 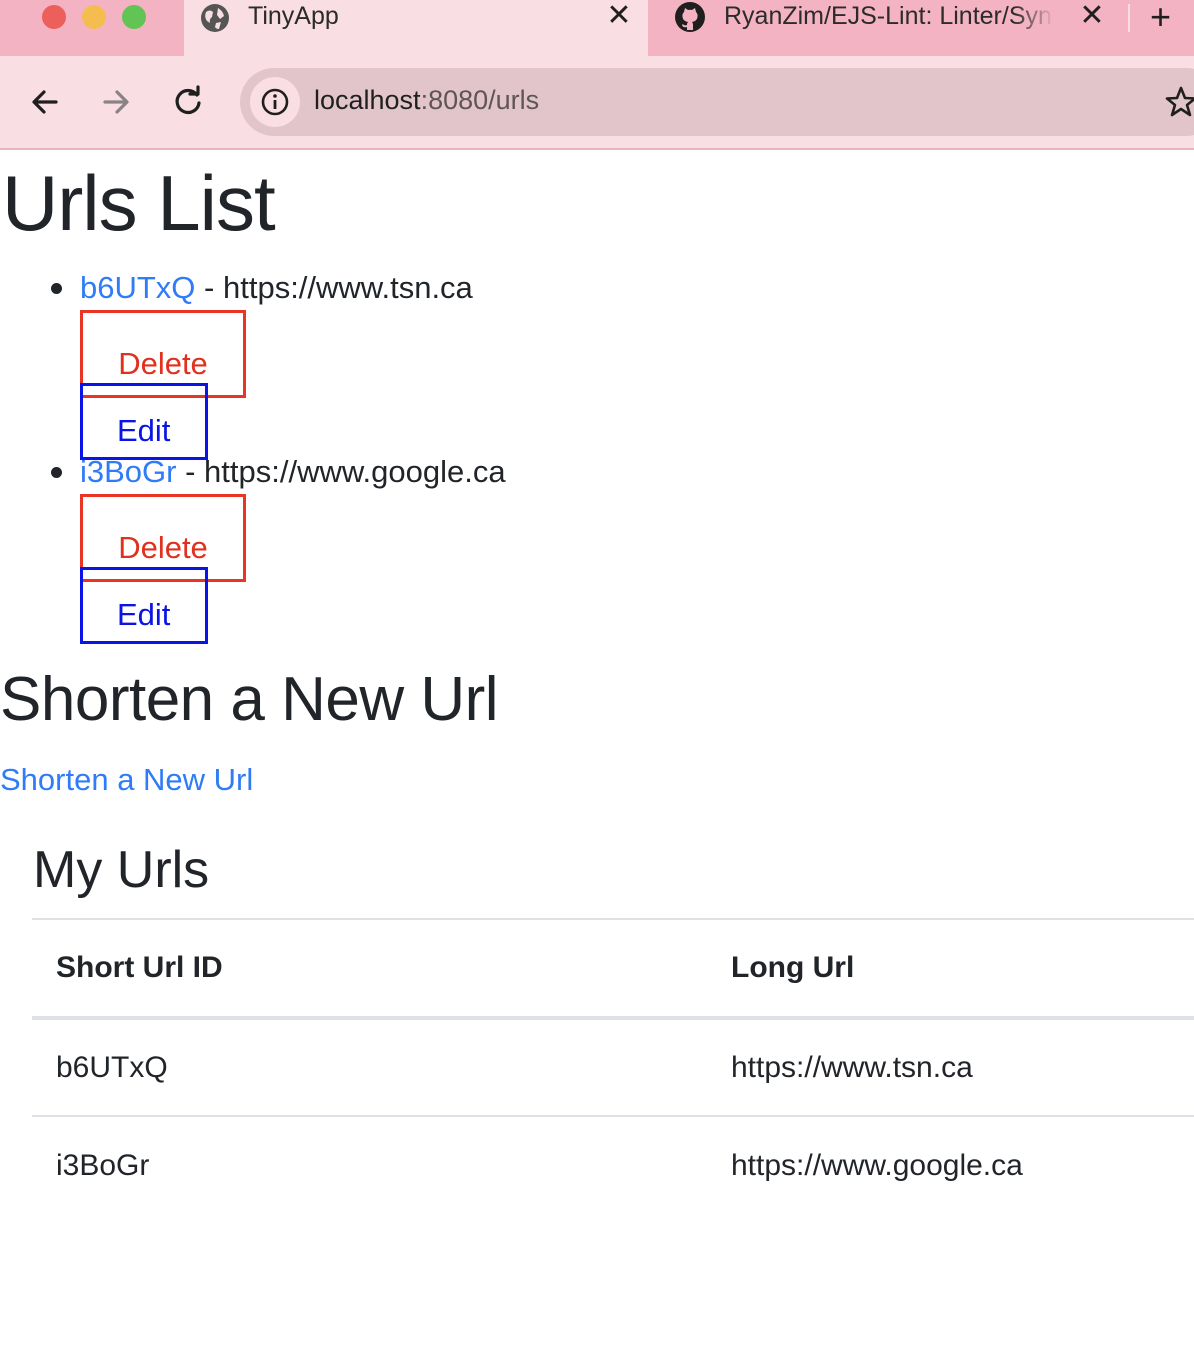 I want to click on column-header-short-url-id: Short Url ID, so click(x=369, y=969).